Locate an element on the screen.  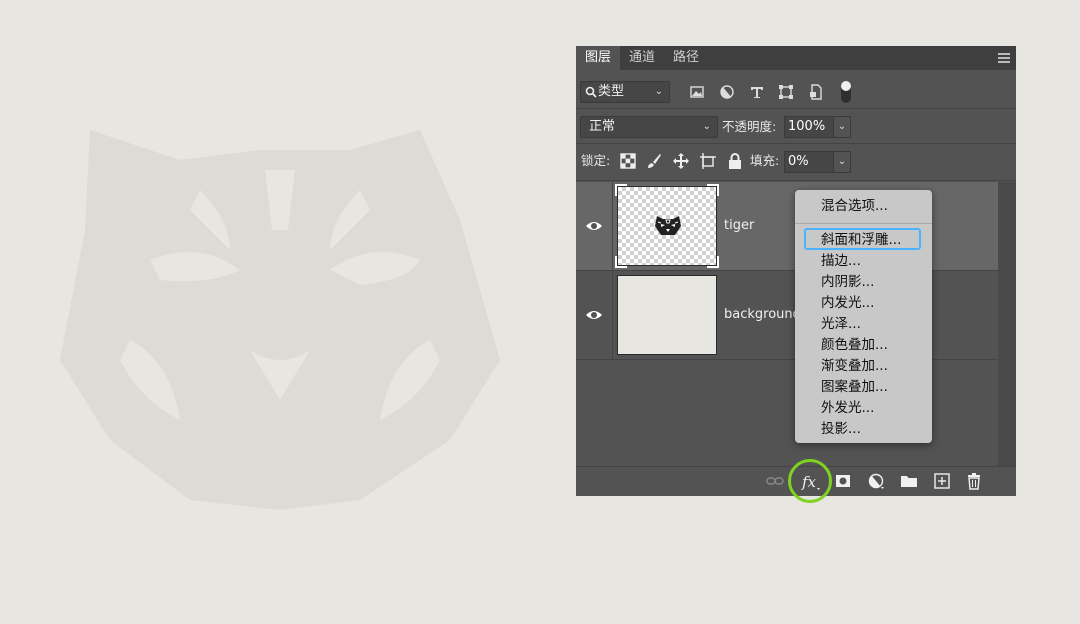
filter-toggle-icon is located at coordinates (846, 92).